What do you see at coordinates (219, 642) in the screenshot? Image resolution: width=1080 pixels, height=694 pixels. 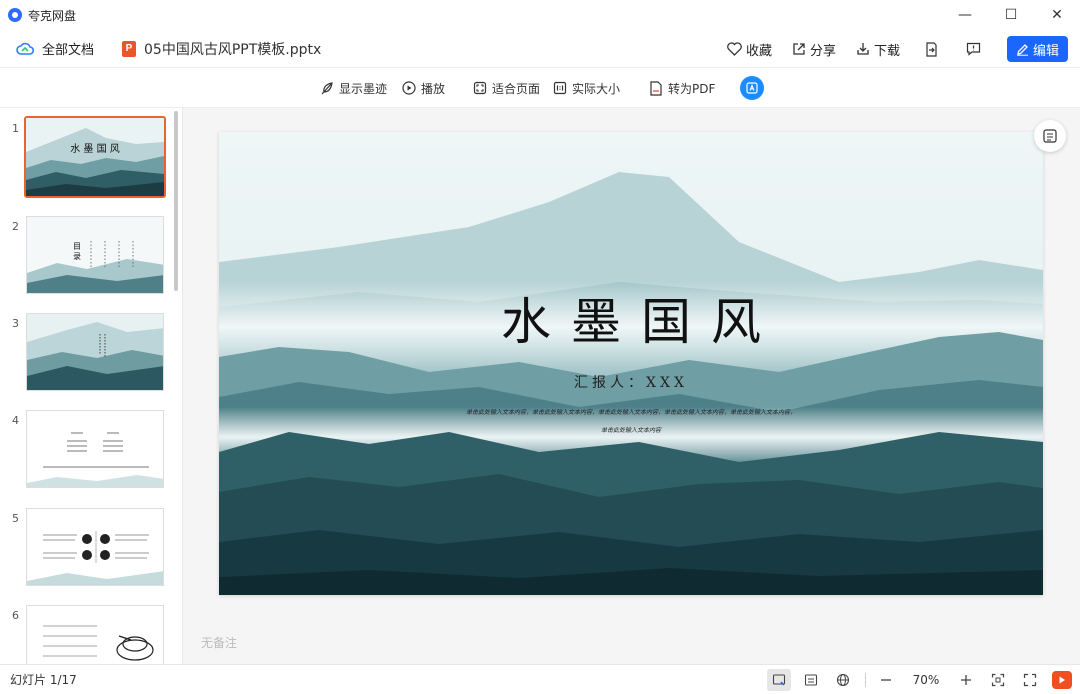 I see `notes-placeholder: 无备注` at bounding box center [219, 642].